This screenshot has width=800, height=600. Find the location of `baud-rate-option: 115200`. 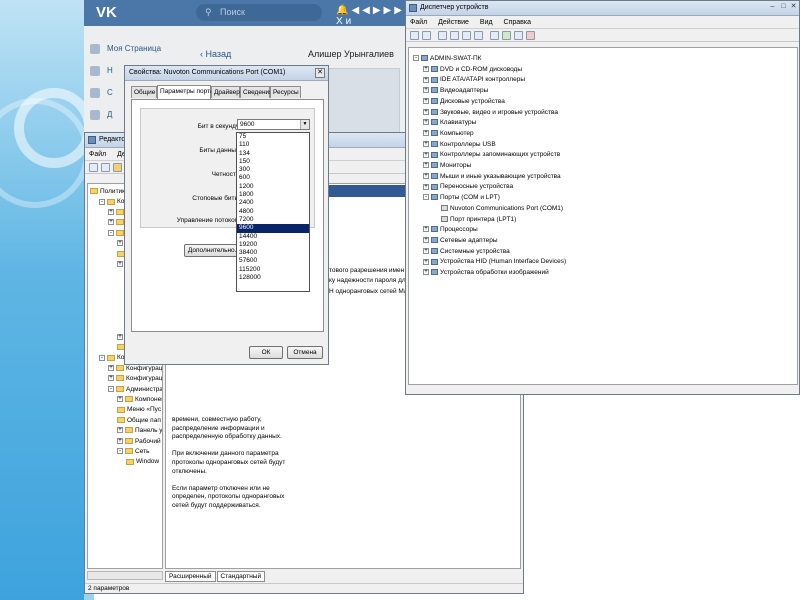

baud-rate-option: 115200 is located at coordinates (273, 270).